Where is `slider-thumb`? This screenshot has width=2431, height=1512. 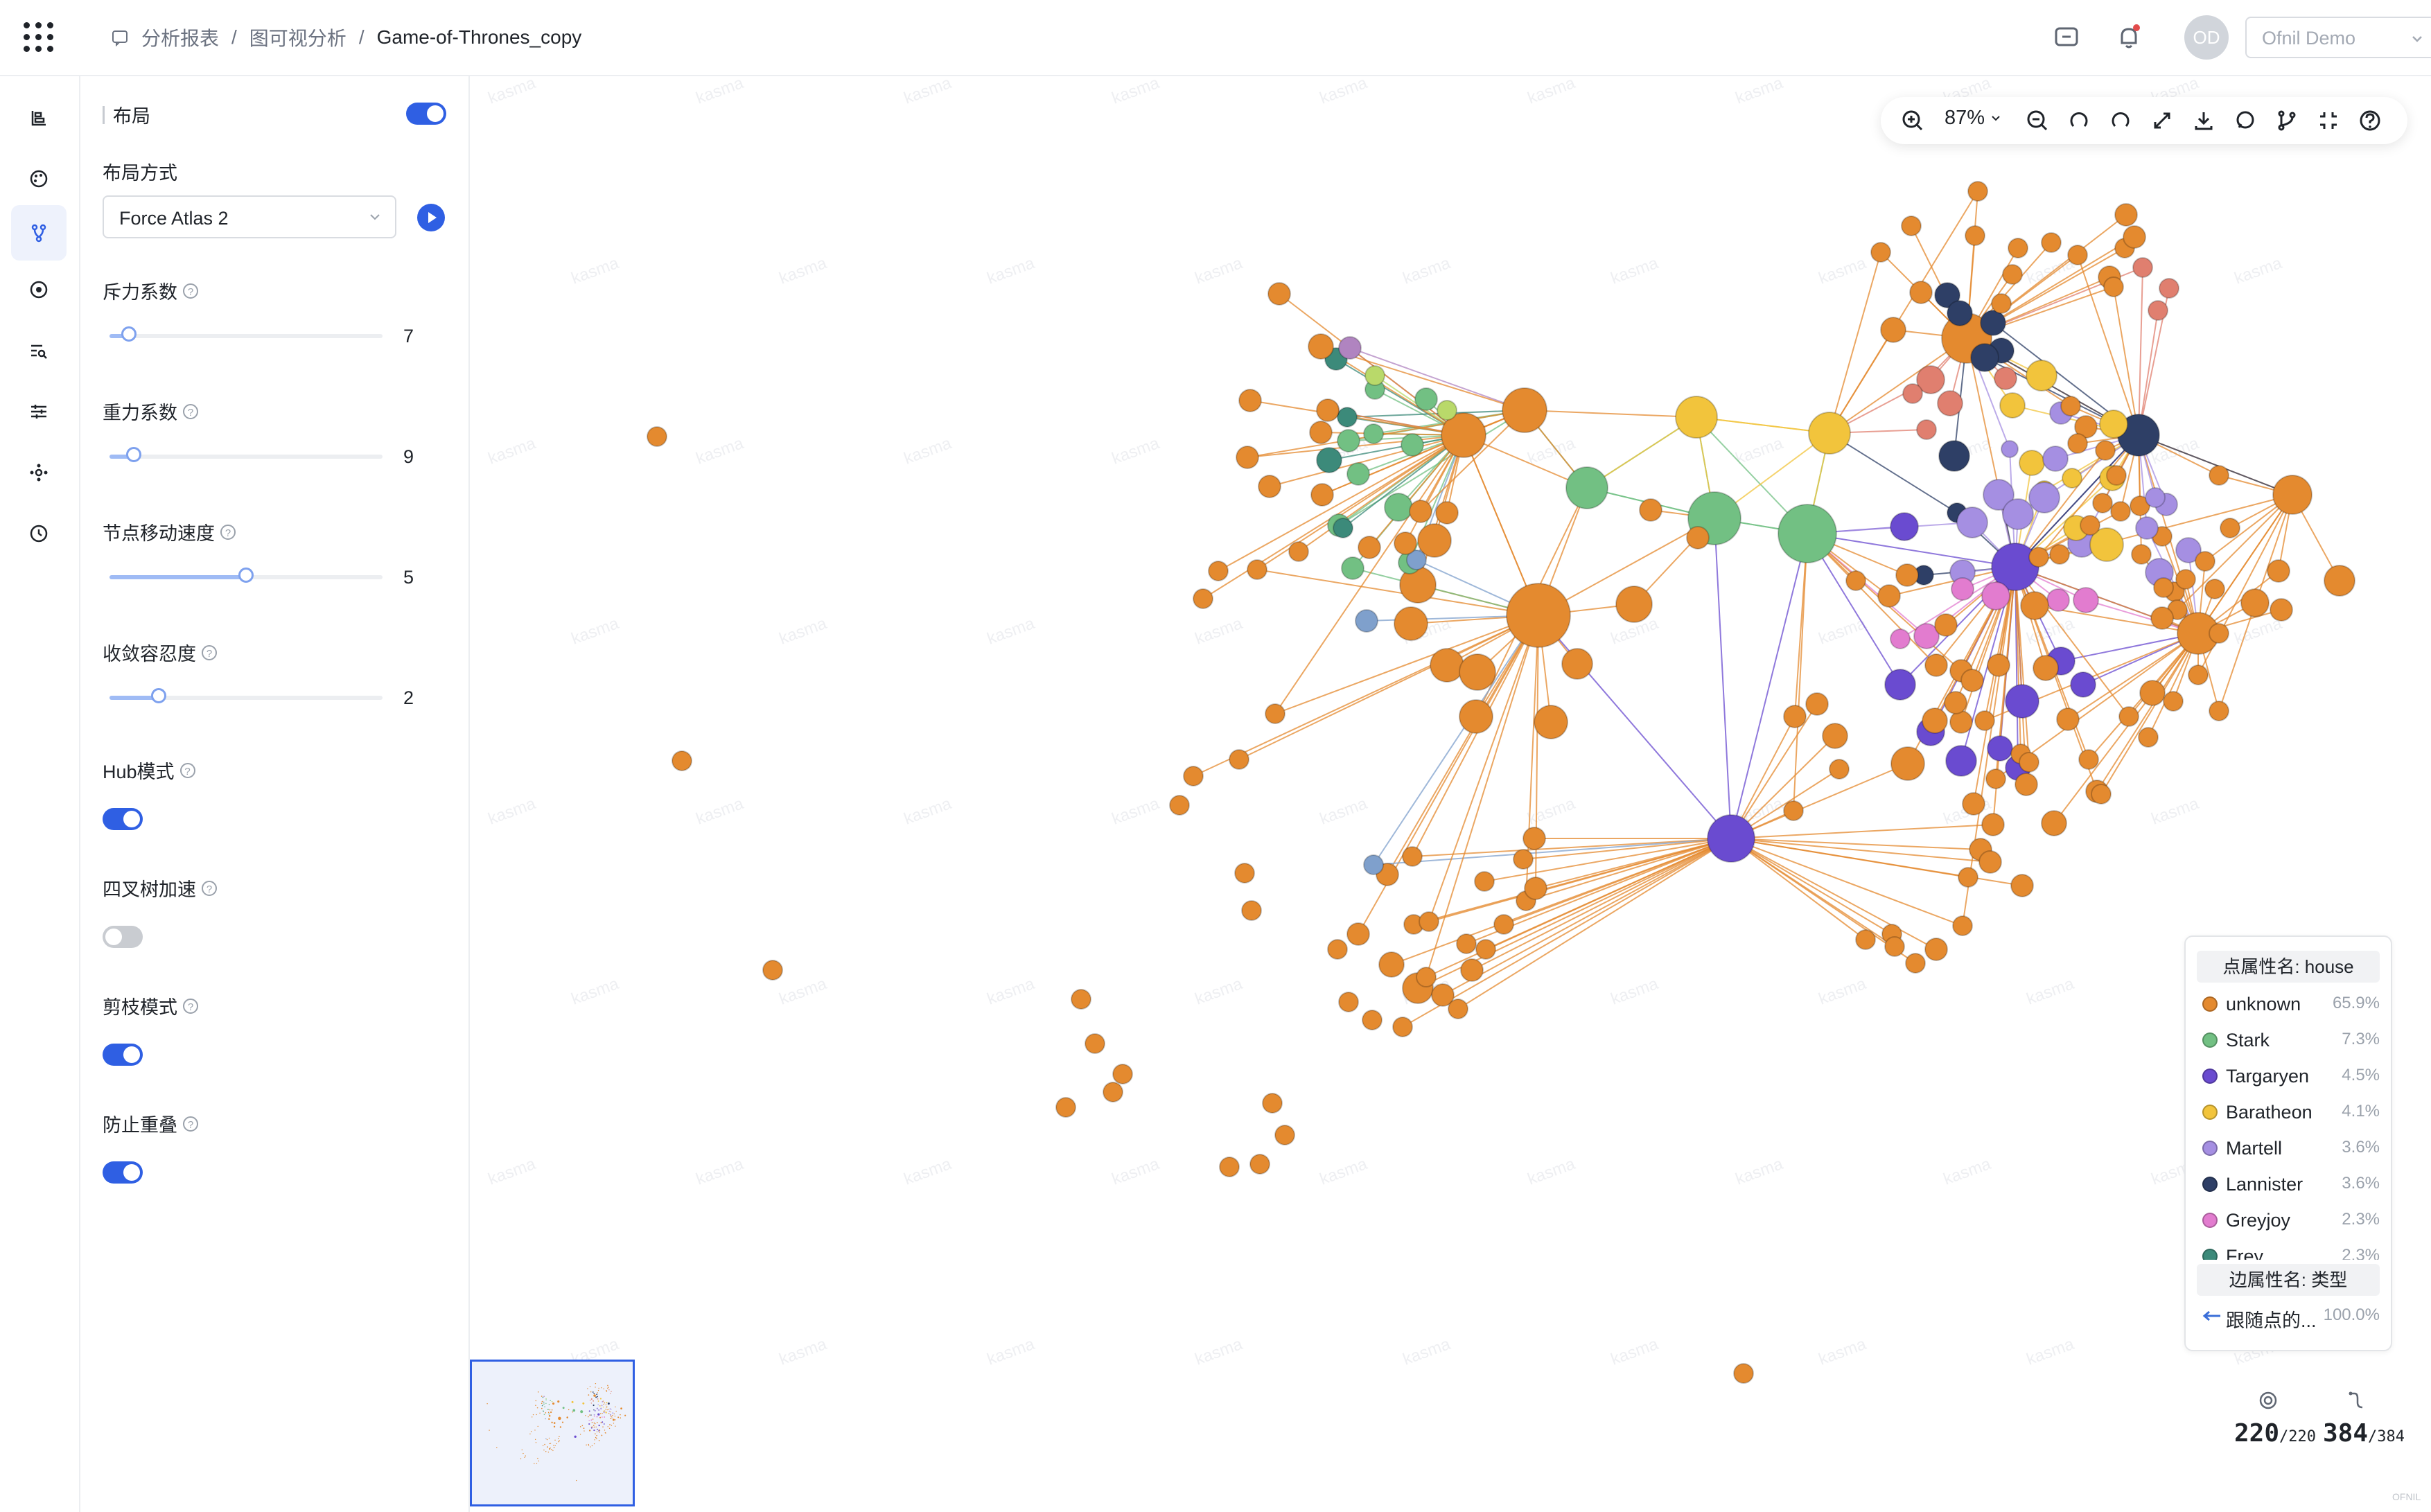
slider-thumb is located at coordinates (129, 334).